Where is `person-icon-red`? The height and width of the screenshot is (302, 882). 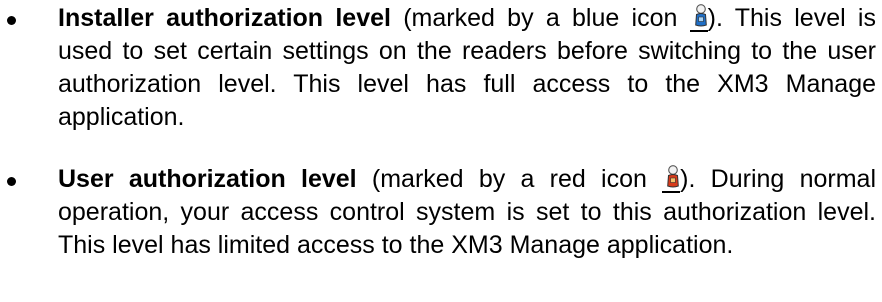
person-icon-red is located at coordinates (673, 178).